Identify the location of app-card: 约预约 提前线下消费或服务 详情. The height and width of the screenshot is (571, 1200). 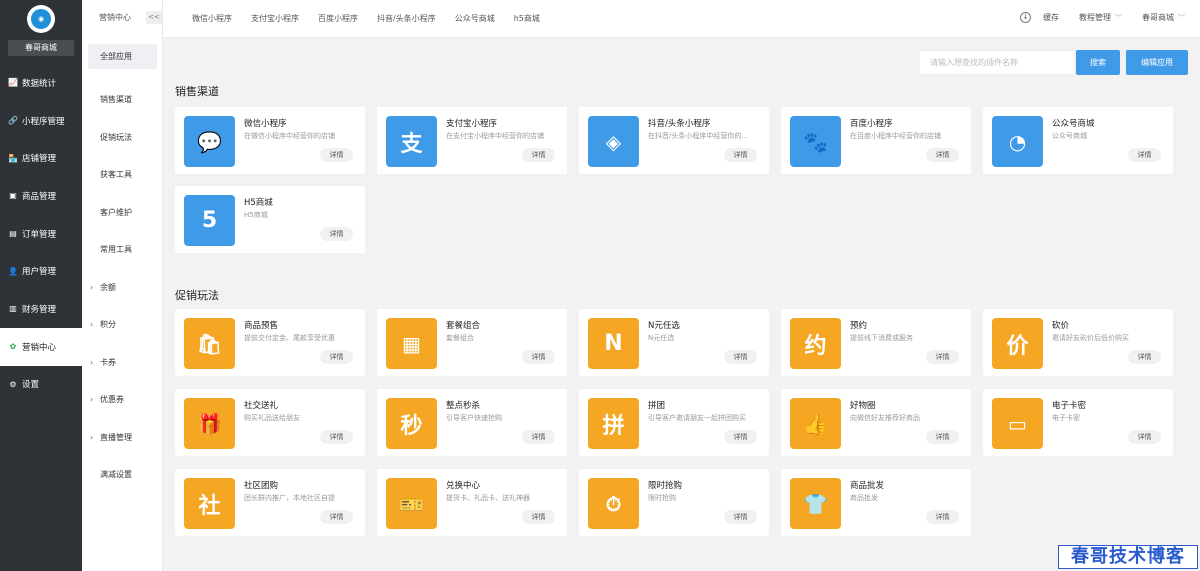
(876, 342).